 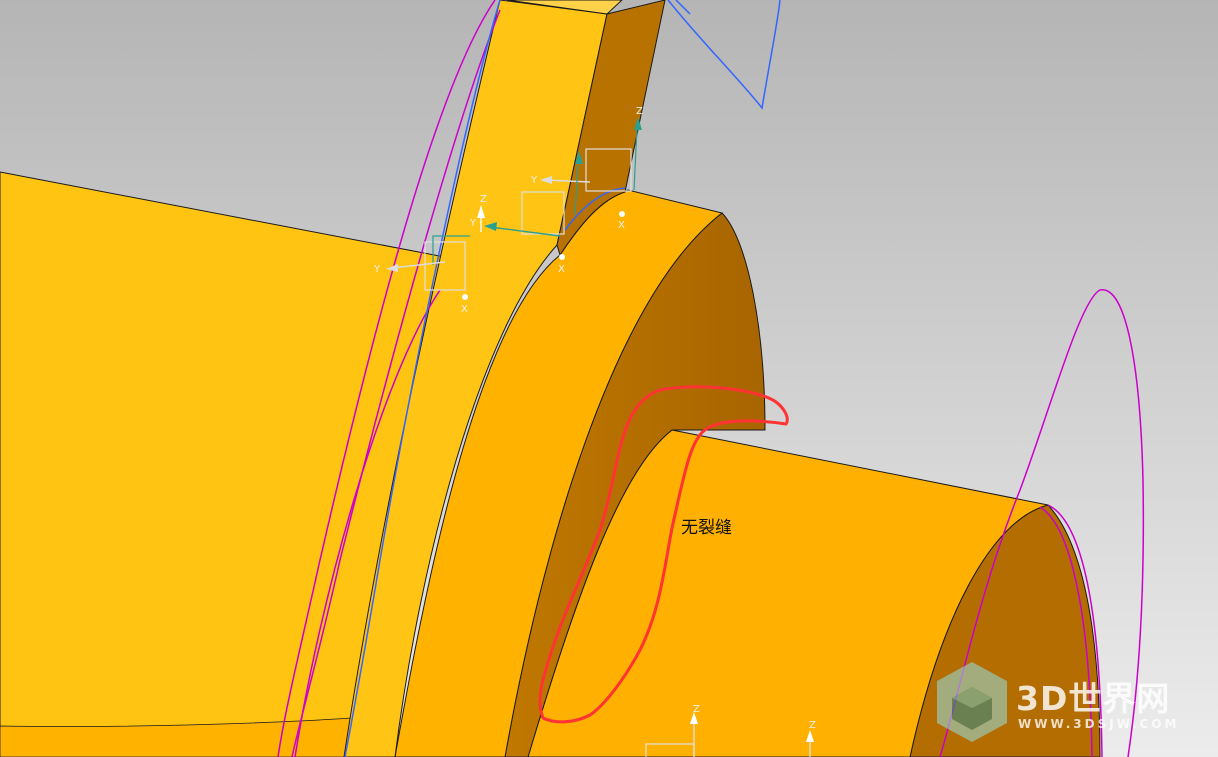 I want to click on annotation-no-cracks-label: 无裂缝, so click(x=706, y=528).